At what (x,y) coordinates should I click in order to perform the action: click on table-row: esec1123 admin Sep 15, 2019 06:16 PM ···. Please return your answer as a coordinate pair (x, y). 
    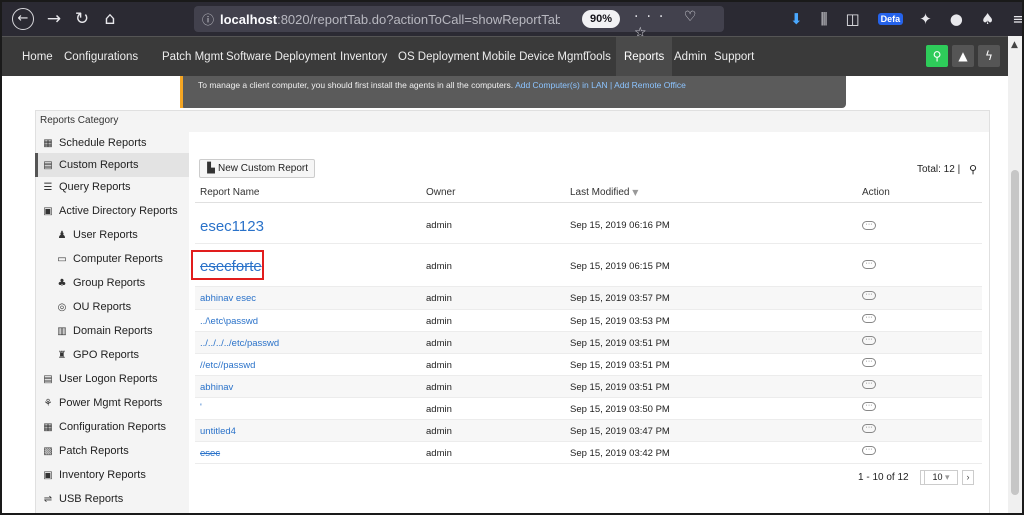
    Looking at the image, I should click on (588, 223).